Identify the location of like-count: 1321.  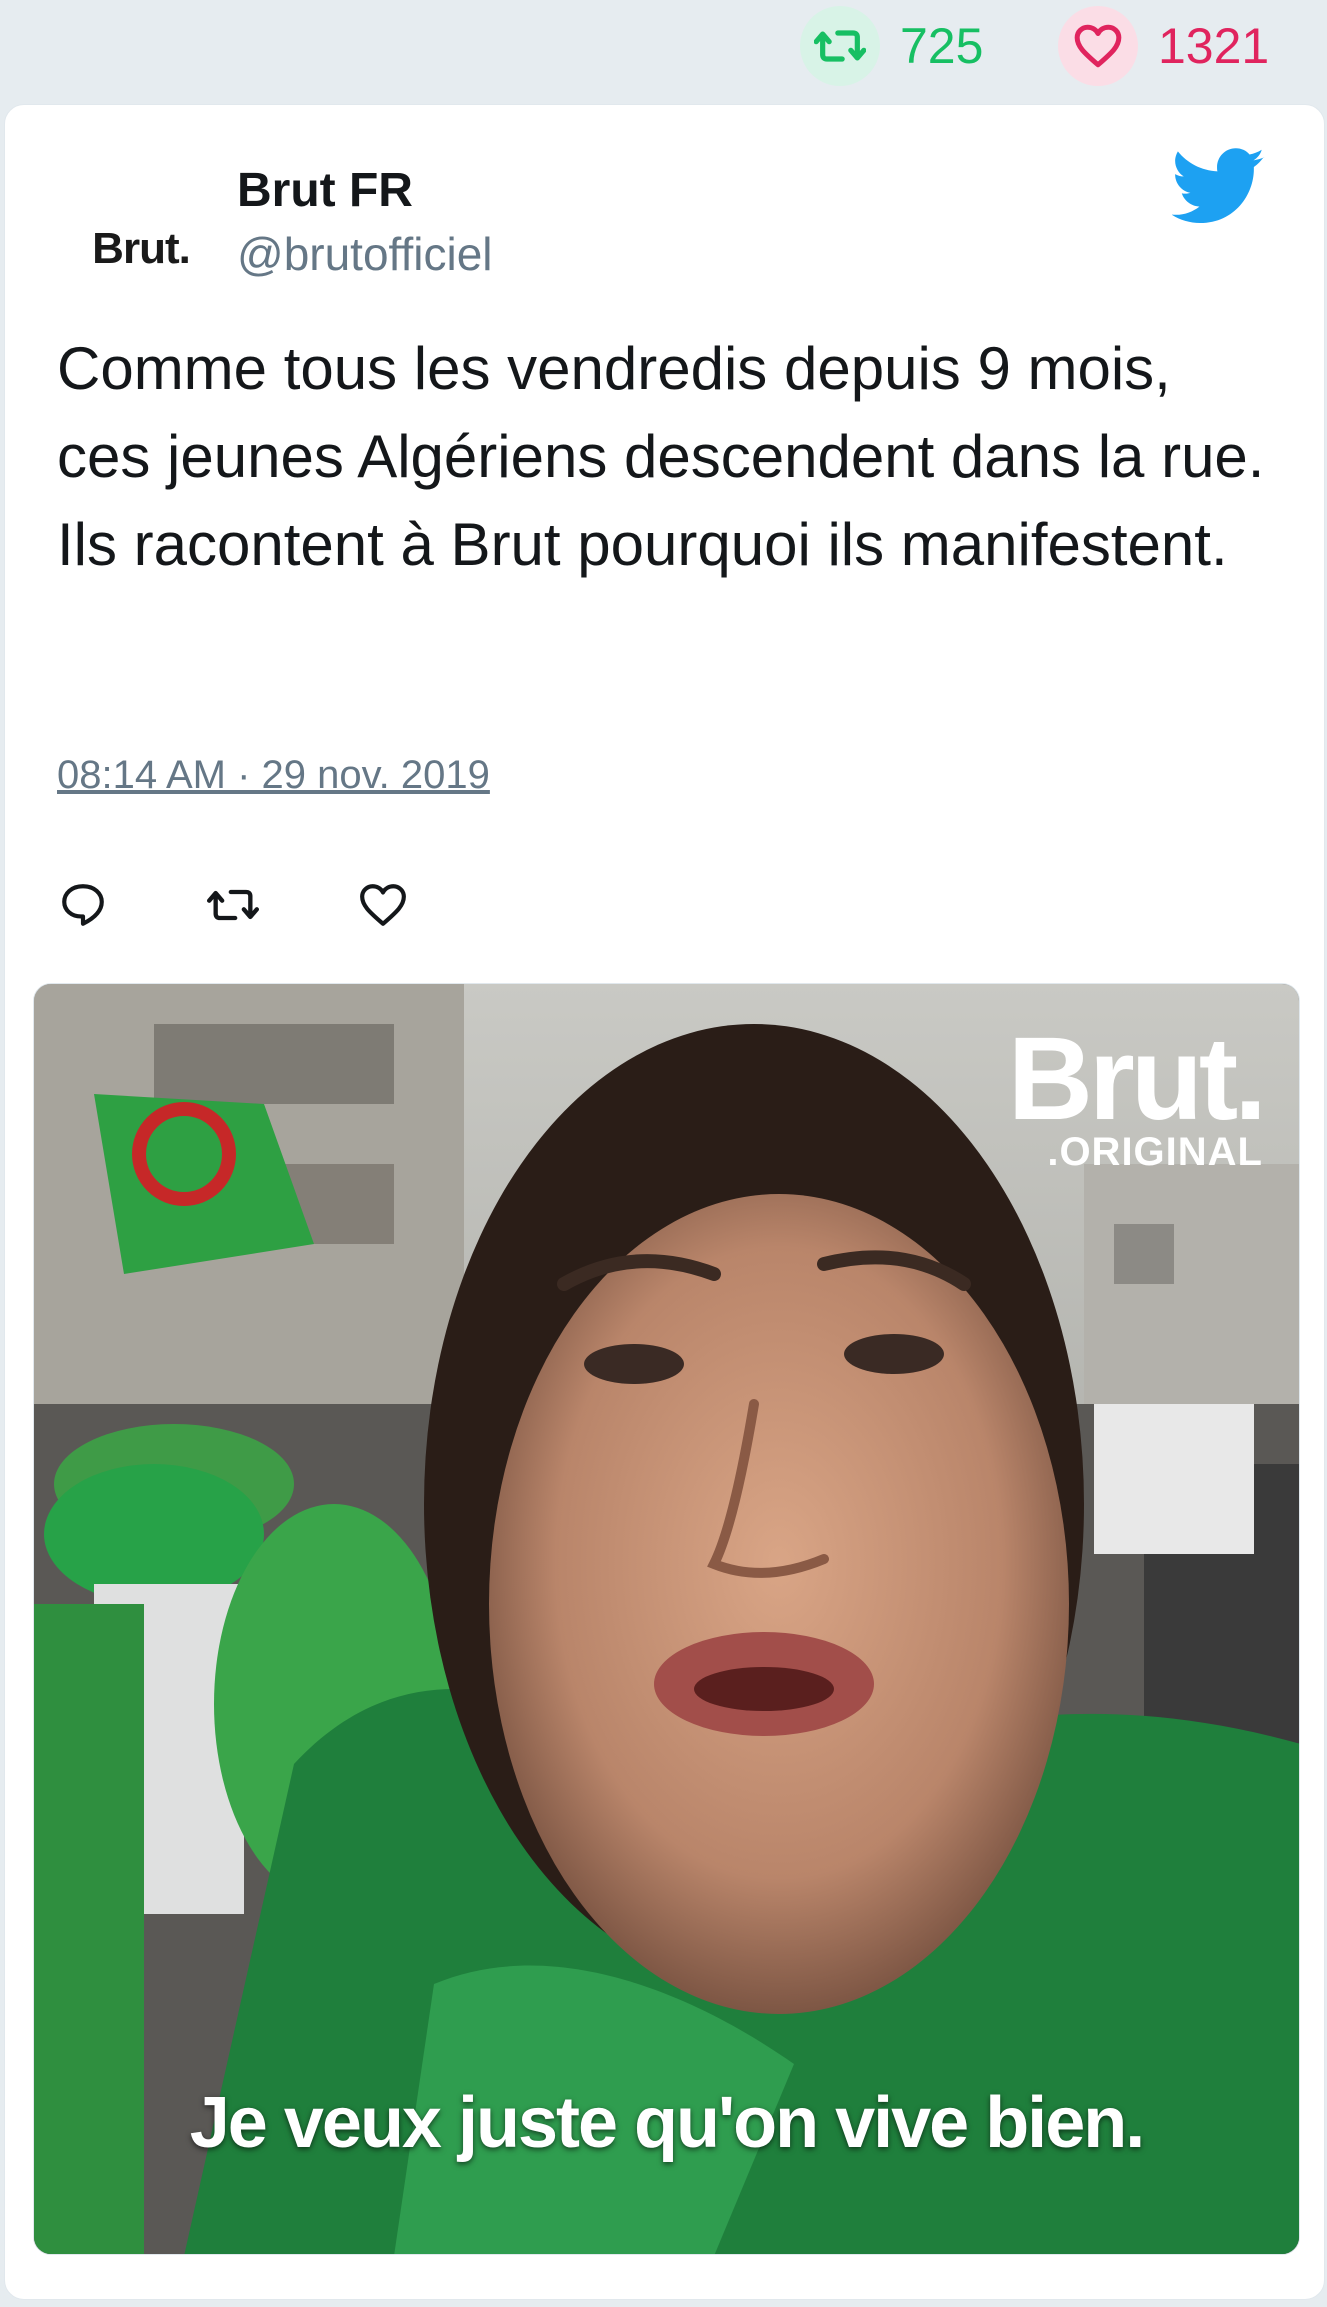
(1214, 46).